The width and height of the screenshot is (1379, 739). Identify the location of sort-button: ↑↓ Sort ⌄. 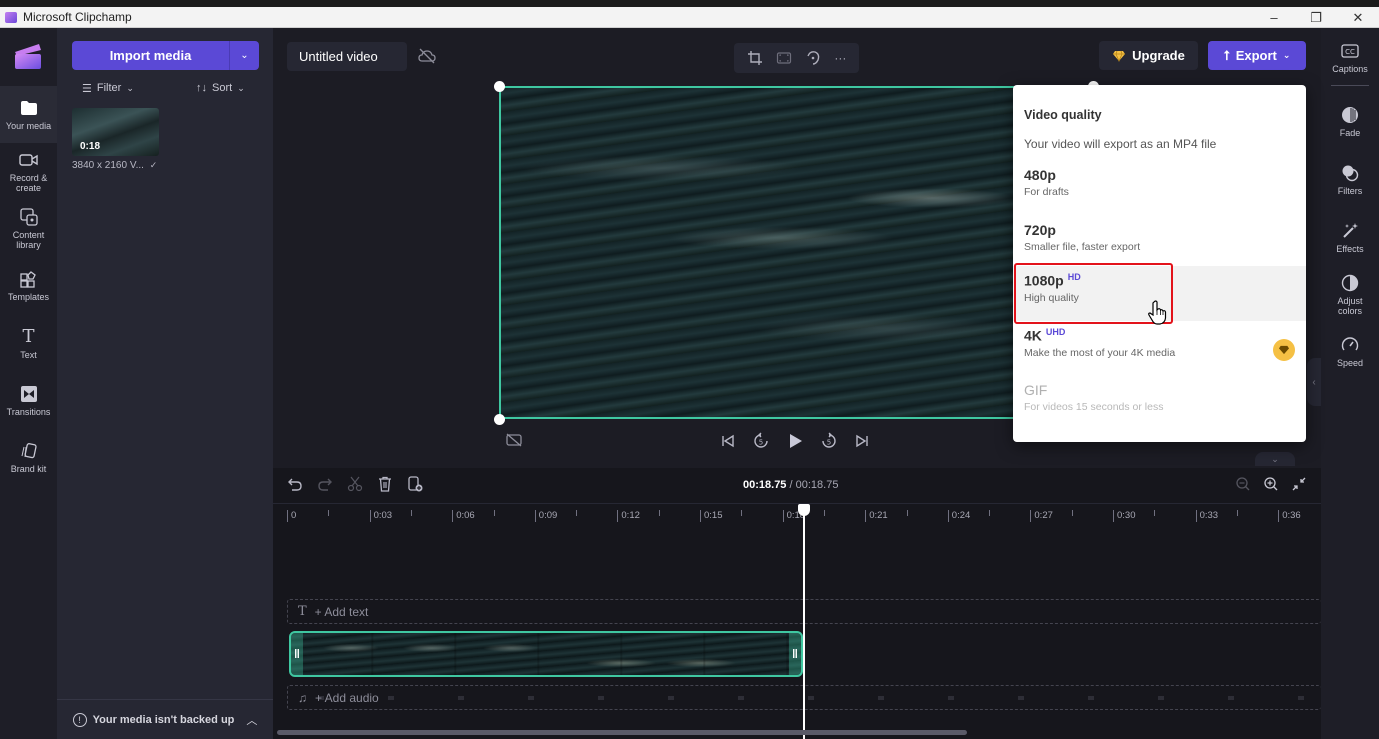
(220, 88).